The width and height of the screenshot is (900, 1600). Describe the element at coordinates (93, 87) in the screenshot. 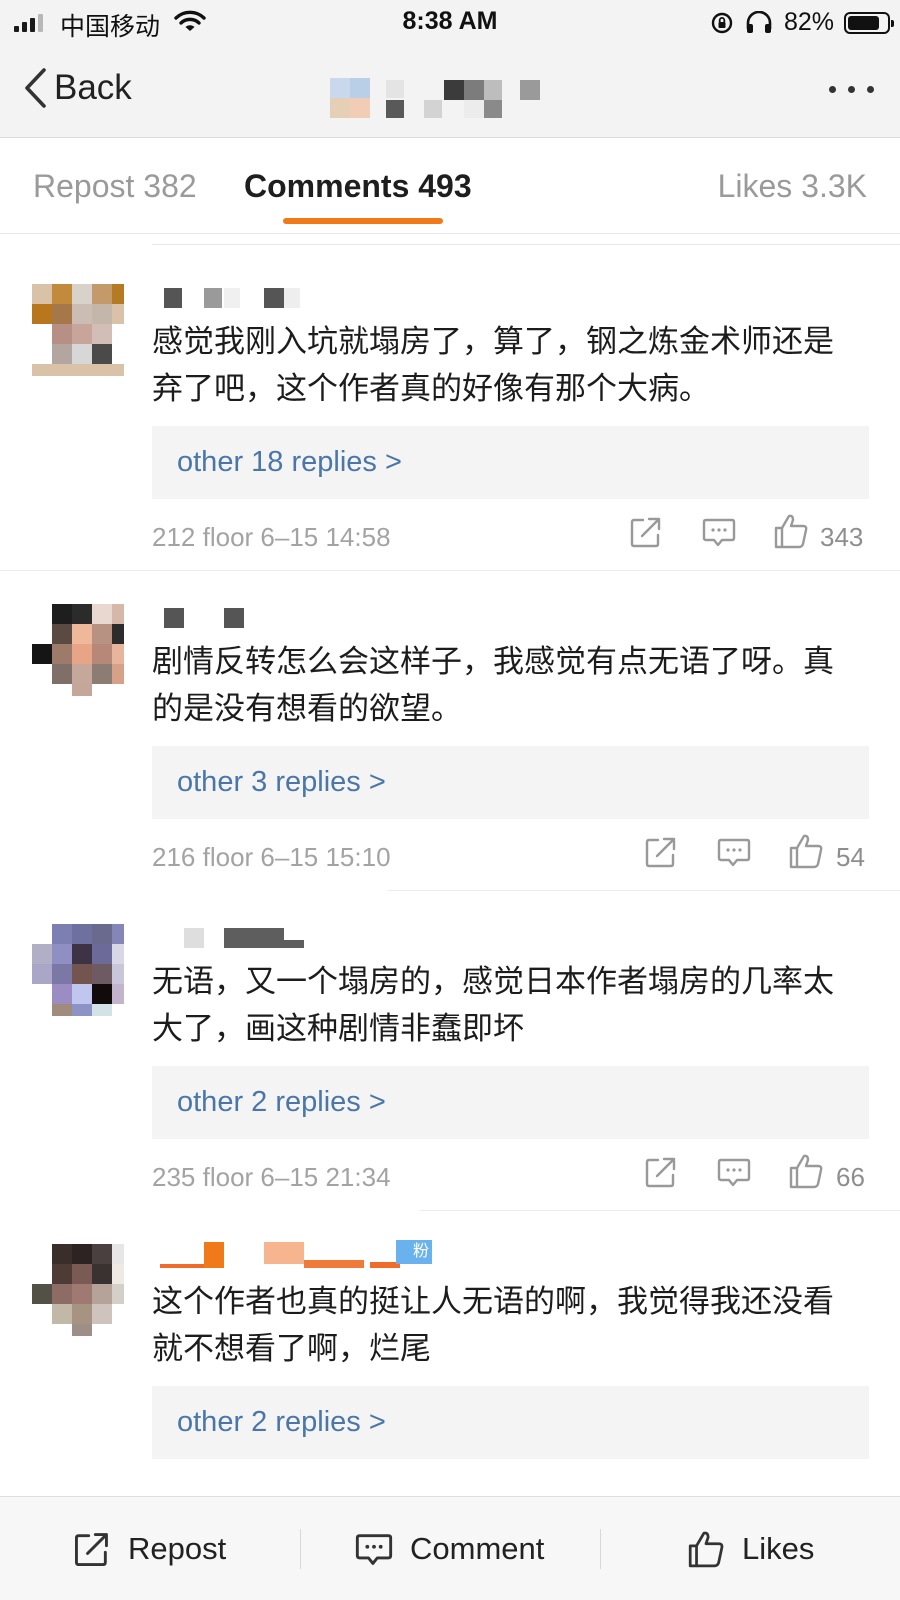

I see `back-label: Back` at that location.